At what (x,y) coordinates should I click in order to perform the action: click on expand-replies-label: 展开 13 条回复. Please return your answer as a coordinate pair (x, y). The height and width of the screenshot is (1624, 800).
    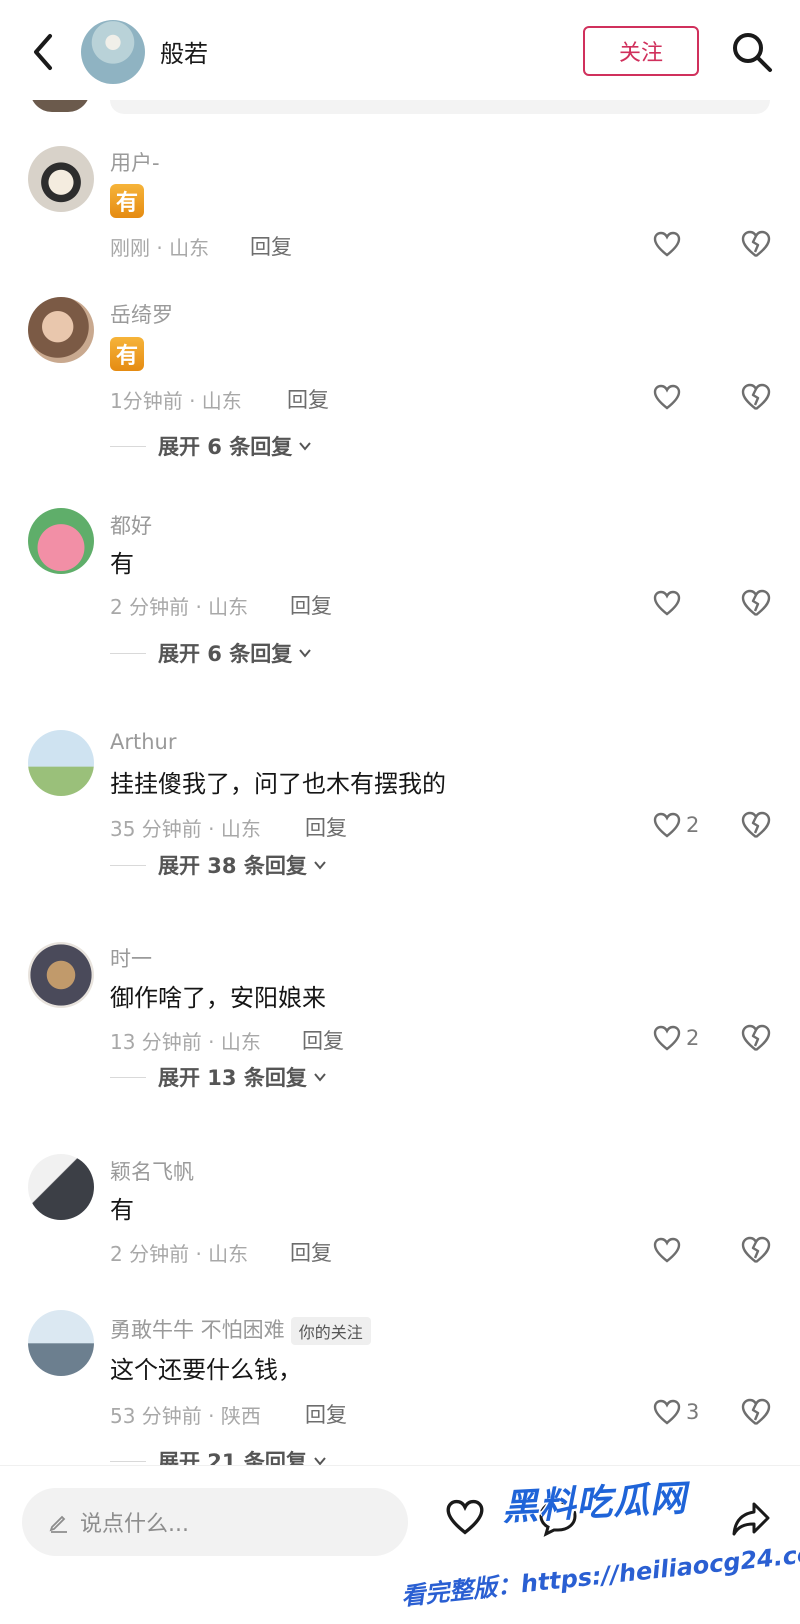
    Looking at the image, I should click on (232, 1078).